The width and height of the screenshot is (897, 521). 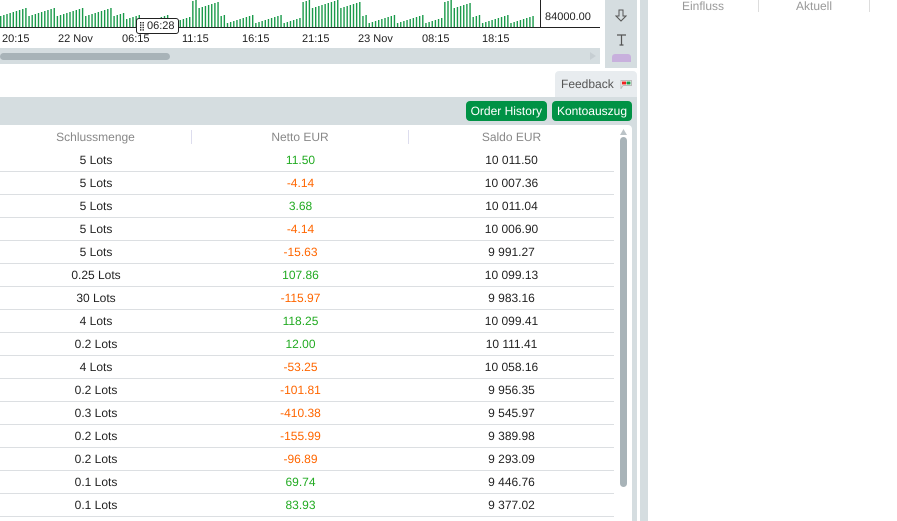 I want to click on text-tool-icon, so click(x=621, y=40).